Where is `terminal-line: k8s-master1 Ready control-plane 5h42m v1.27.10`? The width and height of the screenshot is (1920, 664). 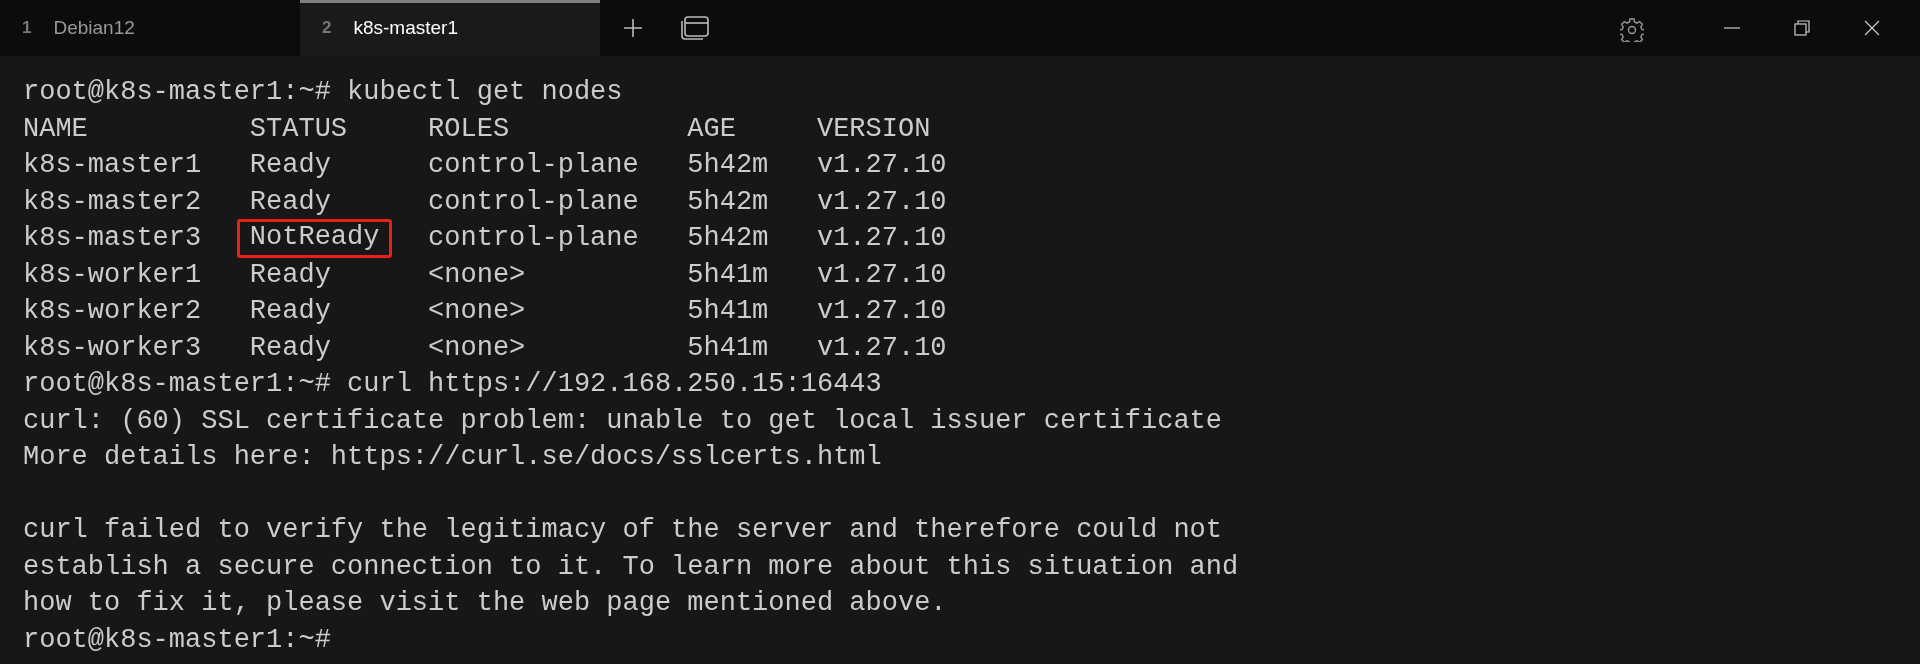 terminal-line: k8s-master1 Ready control-plane 5h42m v1.27.10 is located at coordinates (485, 165).